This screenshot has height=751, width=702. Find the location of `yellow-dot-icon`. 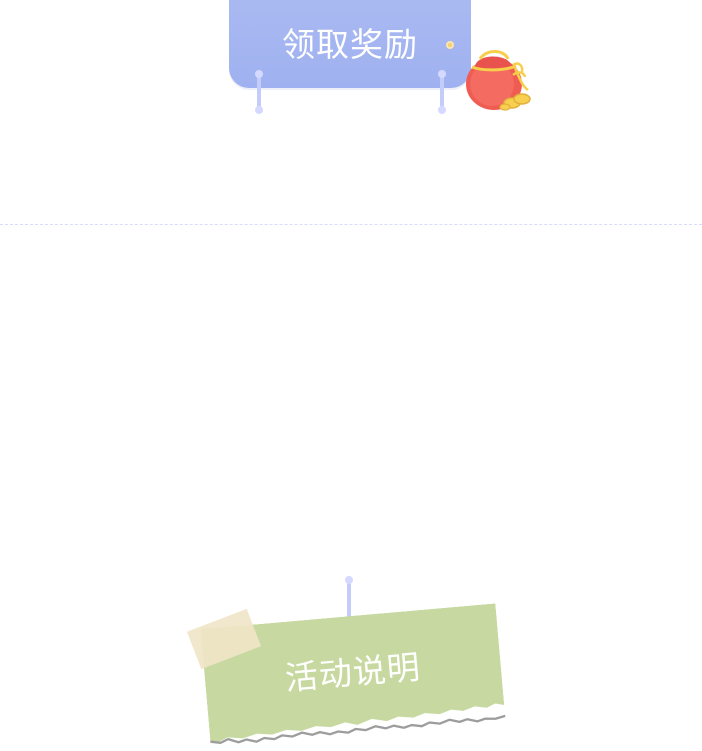

yellow-dot-icon is located at coordinates (450, 45).